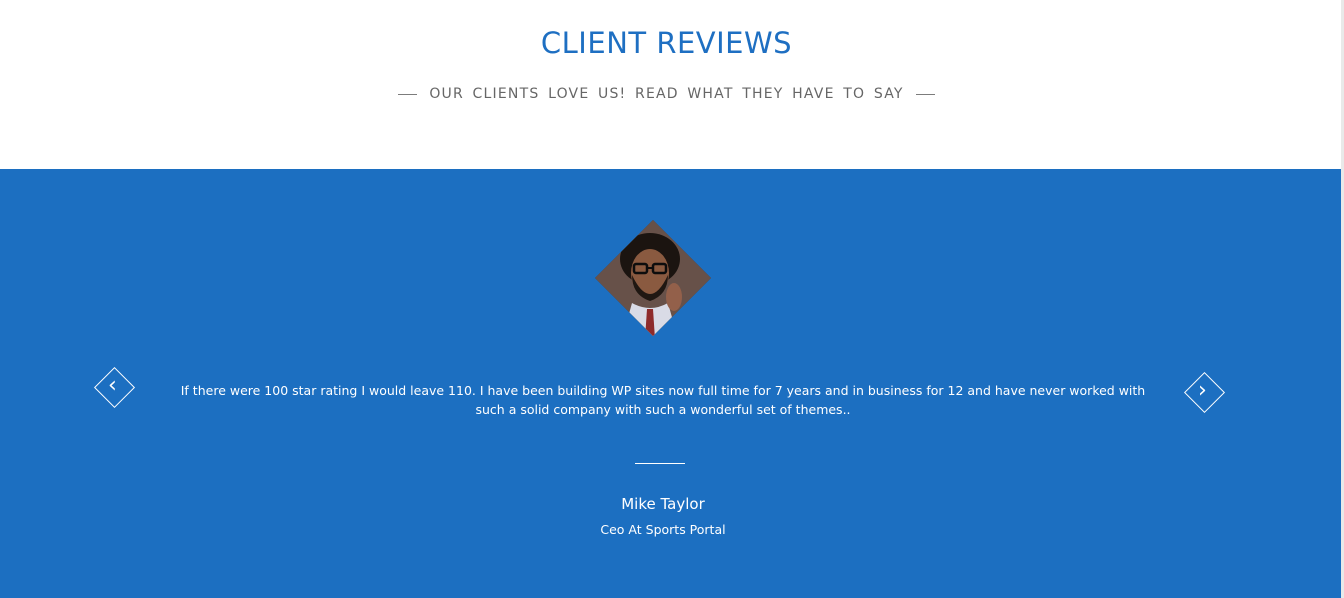 This screenshot has width=1344, height=598. Describe the element at coordinates (925, 94) in the screenshot. I see `subtitle-dash-right` at that location.